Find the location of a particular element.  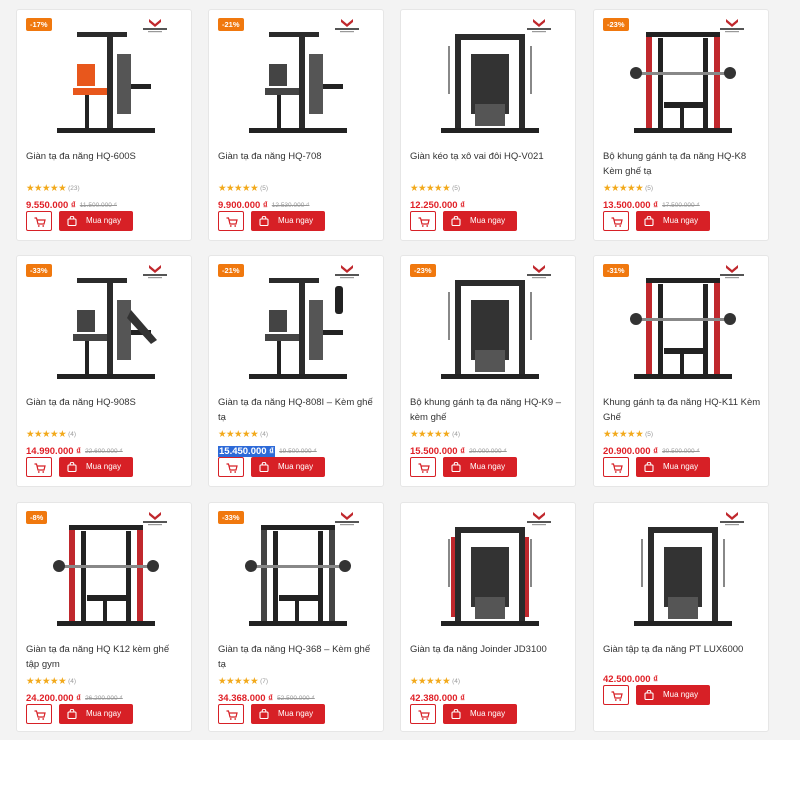

price-block: 24.200.000 ₫ 26.200.000 ₫ is located at coordinates (74, 696).